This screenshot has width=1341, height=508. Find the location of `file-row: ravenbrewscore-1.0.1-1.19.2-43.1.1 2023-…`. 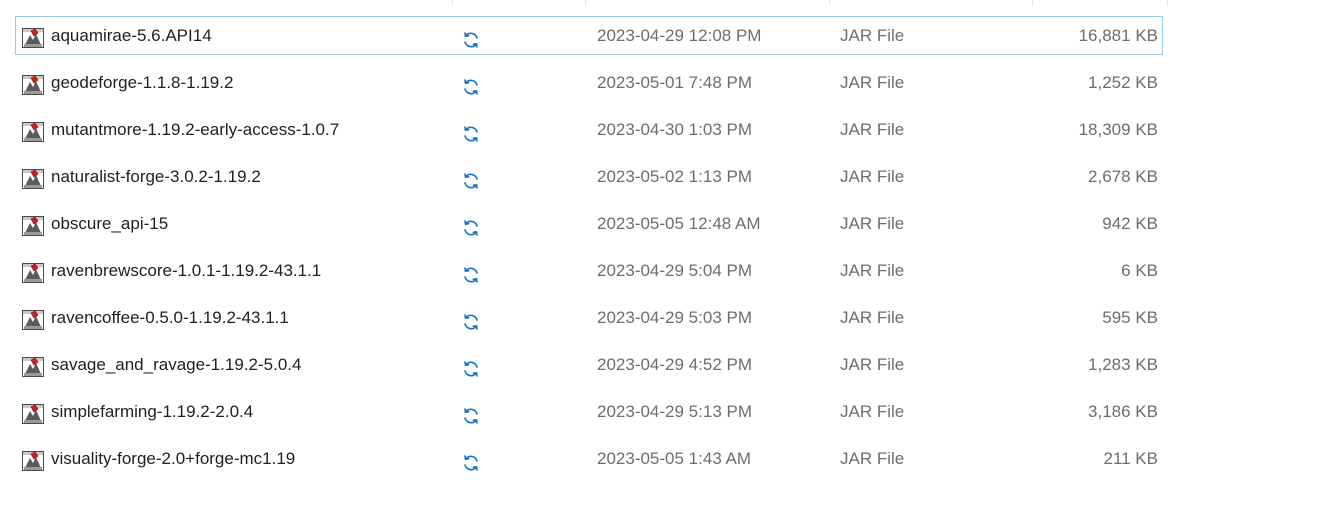

file-row: ravenbrewscore-1.0.1-1.19.2-43.1.1 2023-… is located at coordinates (589, 270).